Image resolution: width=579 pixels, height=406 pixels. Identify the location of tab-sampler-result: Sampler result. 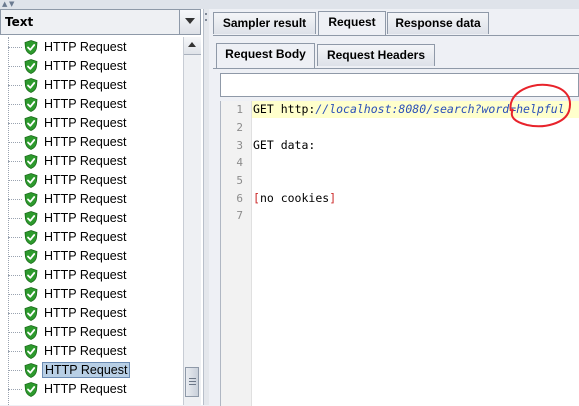
(264, 23).